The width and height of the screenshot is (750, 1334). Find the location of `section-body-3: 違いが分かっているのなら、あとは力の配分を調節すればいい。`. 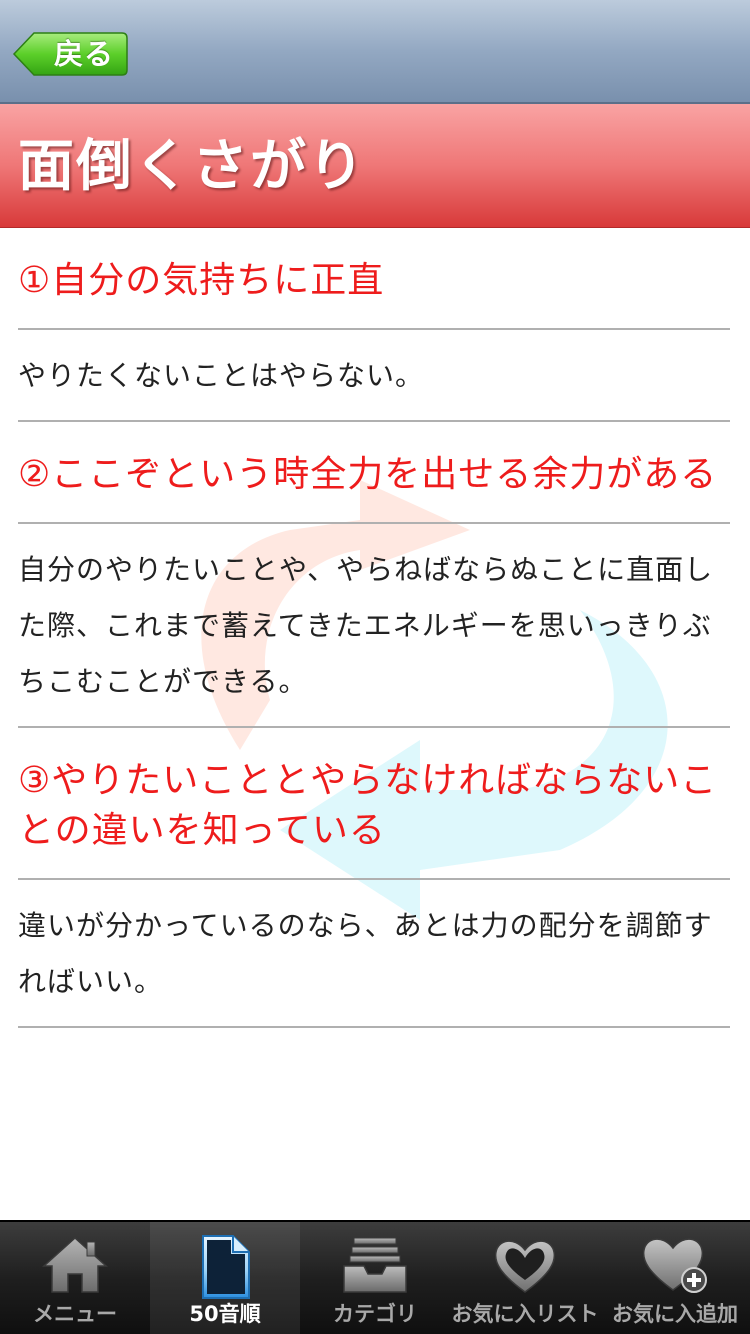

section-body-3: 違いが分かっているのなら、あとは力の配分を調節すればいい。 is located at coordinates (374, 954).